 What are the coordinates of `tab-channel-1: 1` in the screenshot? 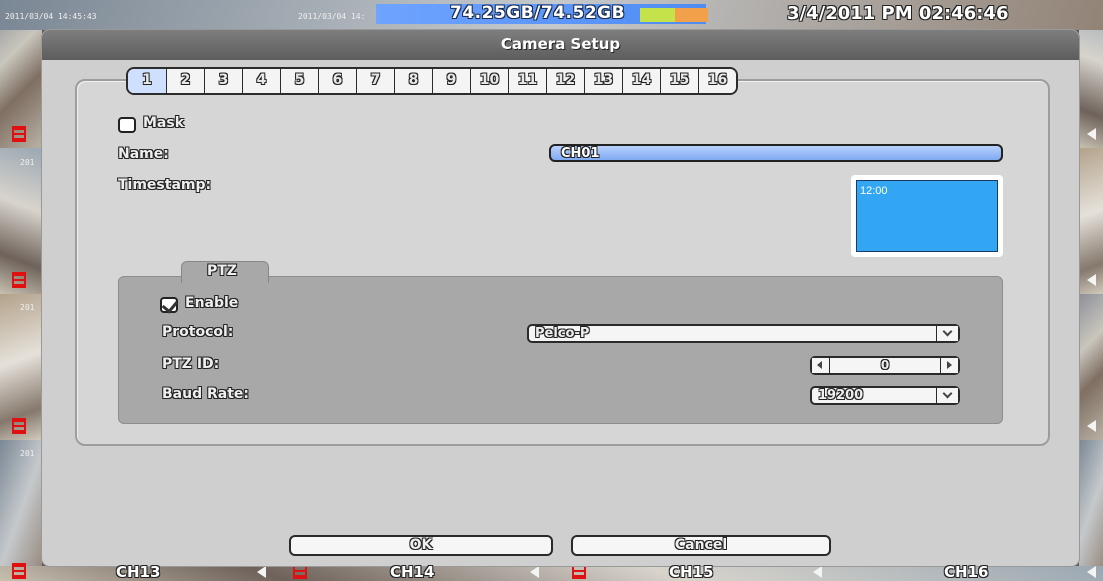 It's located at (147, 81).